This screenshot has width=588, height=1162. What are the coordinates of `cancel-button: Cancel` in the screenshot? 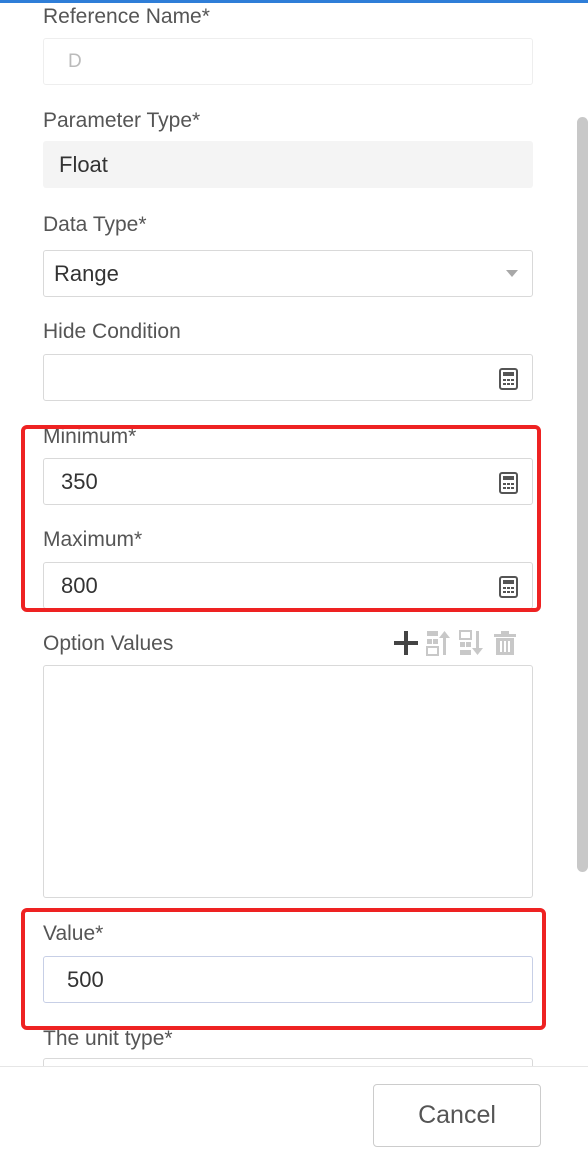 It's located at (457, 1115).